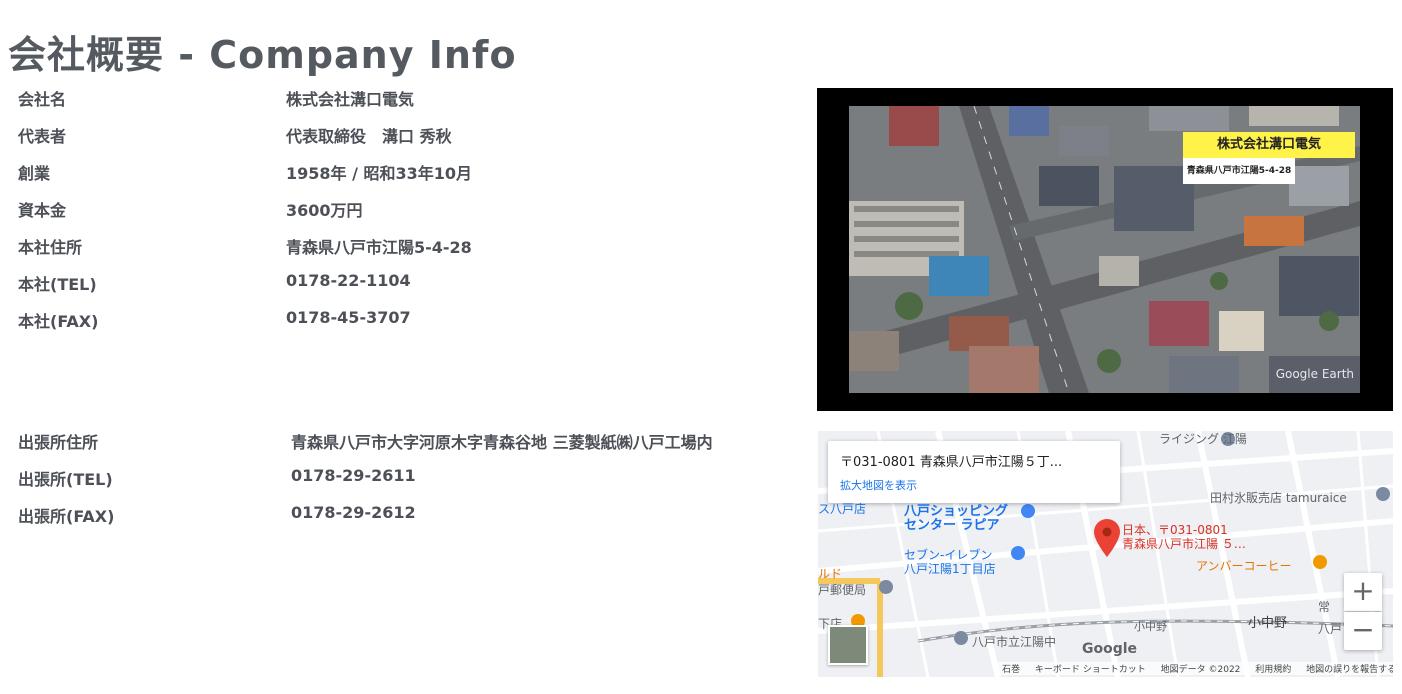  I want to click on zoom-out-button: −, so click(1363, 631).